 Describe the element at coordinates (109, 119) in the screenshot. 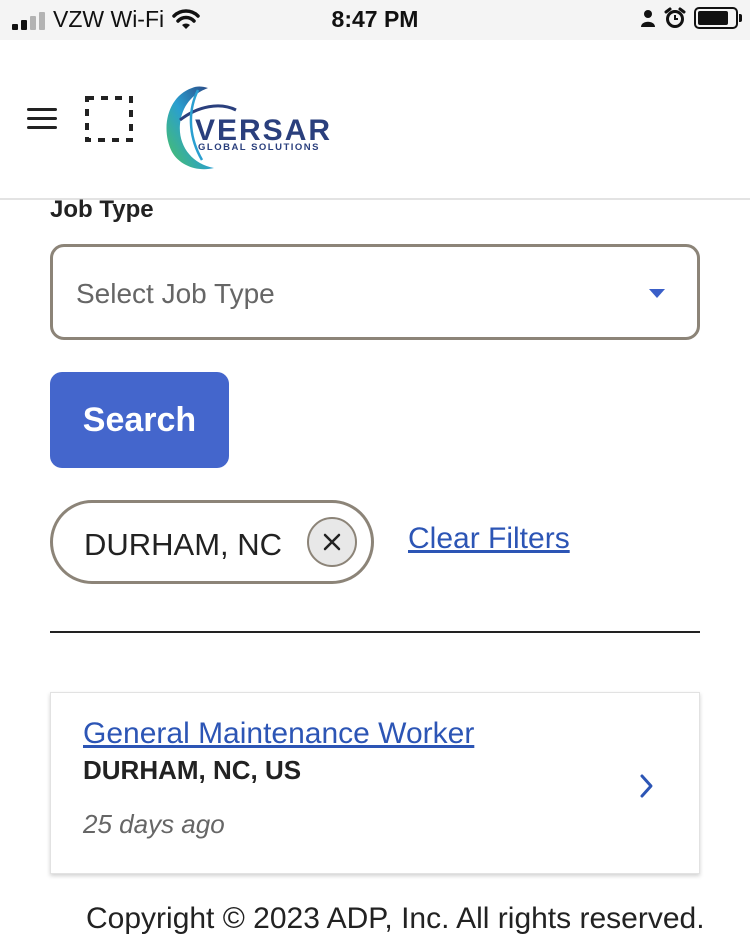

I see `focus-frame-icon` at that location.